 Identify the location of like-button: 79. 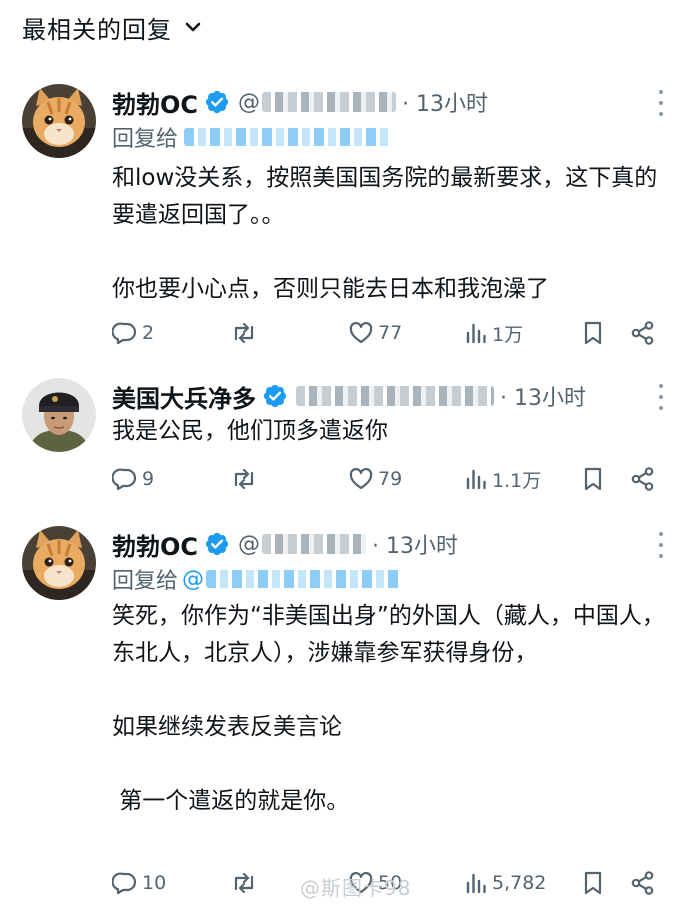
(375, 479).